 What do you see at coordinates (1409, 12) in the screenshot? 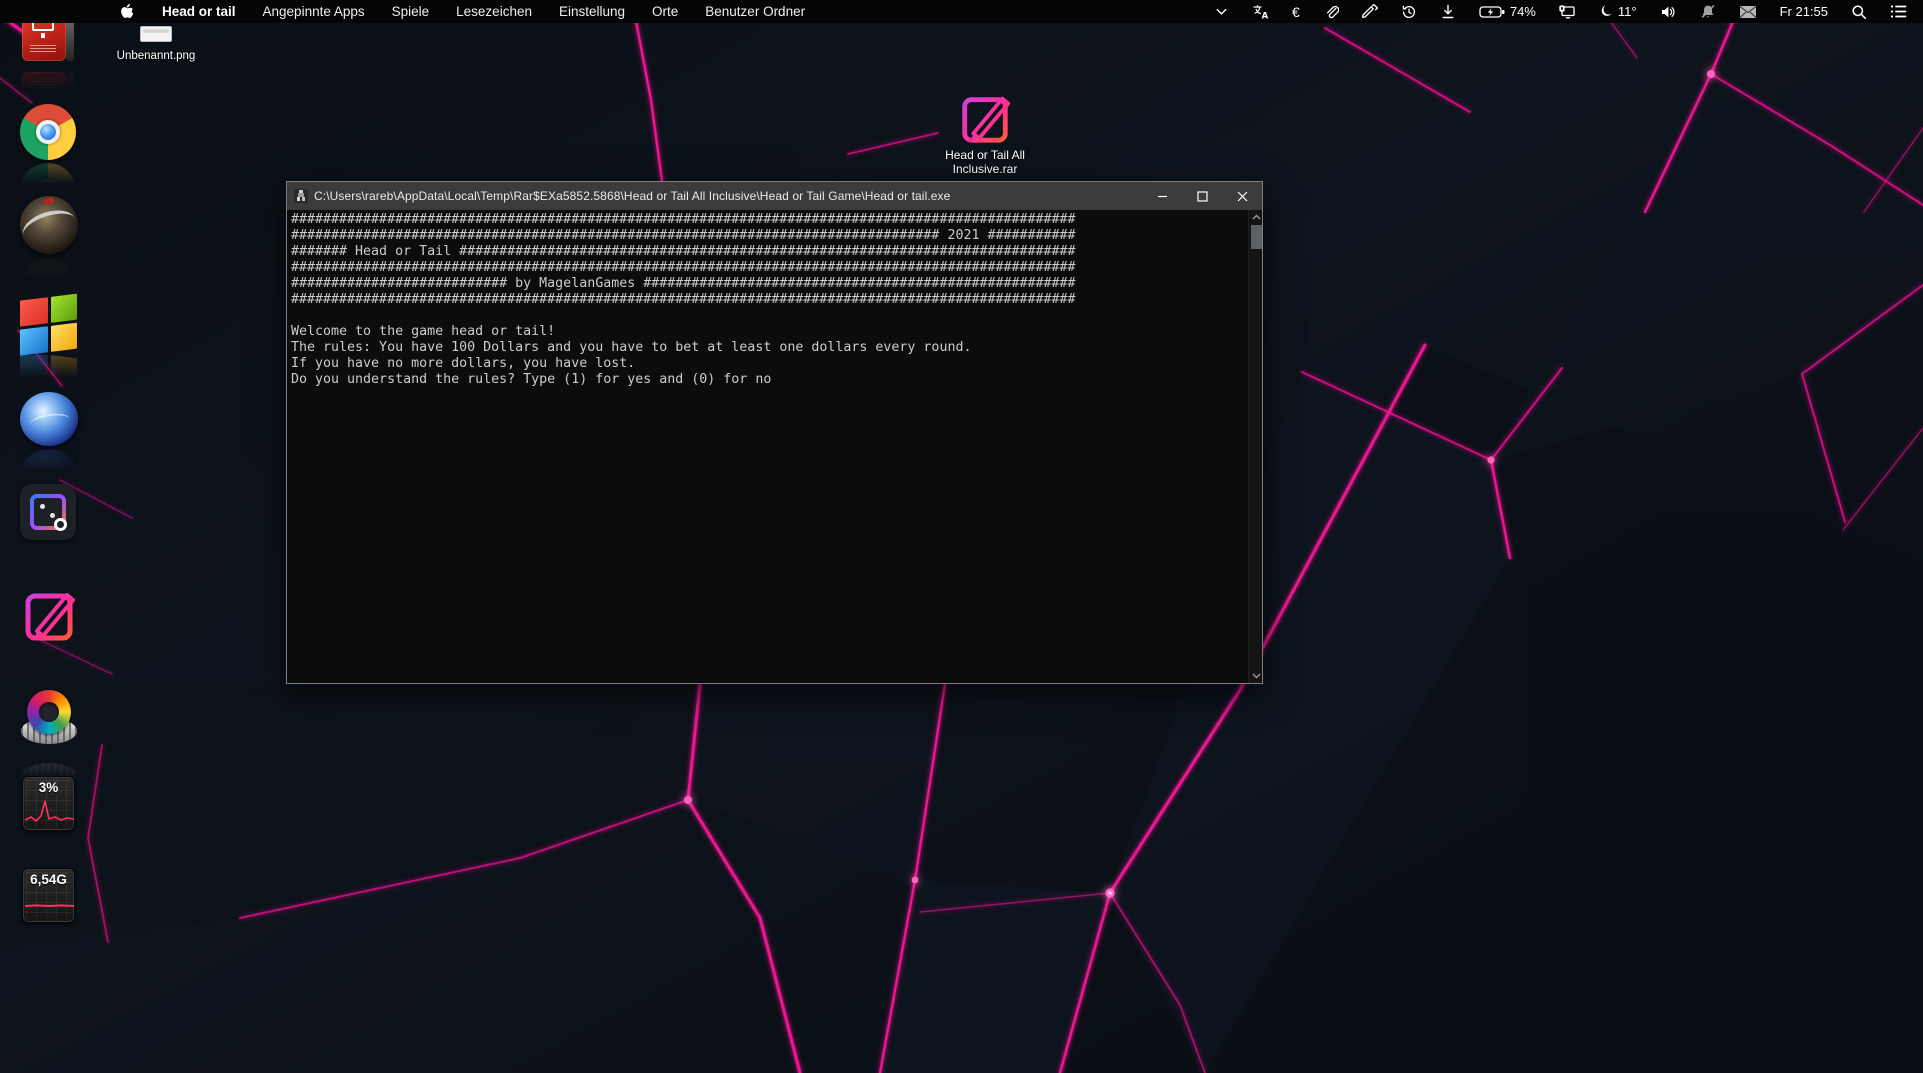
I see `history-icon` at bounding box center [1409, 12].